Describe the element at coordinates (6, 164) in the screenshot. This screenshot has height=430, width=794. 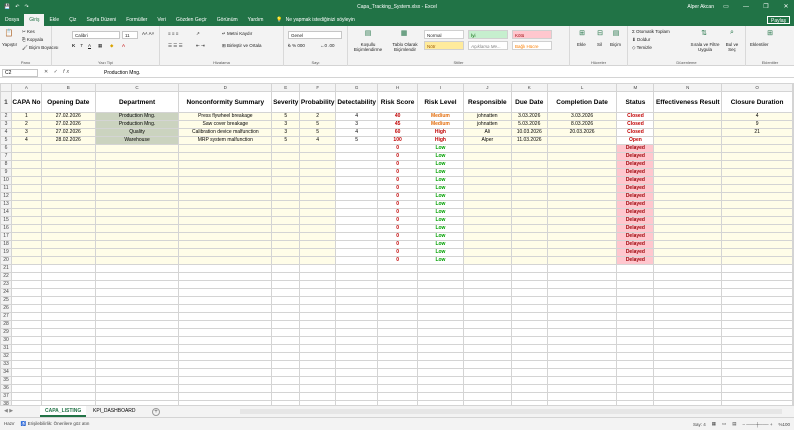
I see `row-header: 8` at that location.